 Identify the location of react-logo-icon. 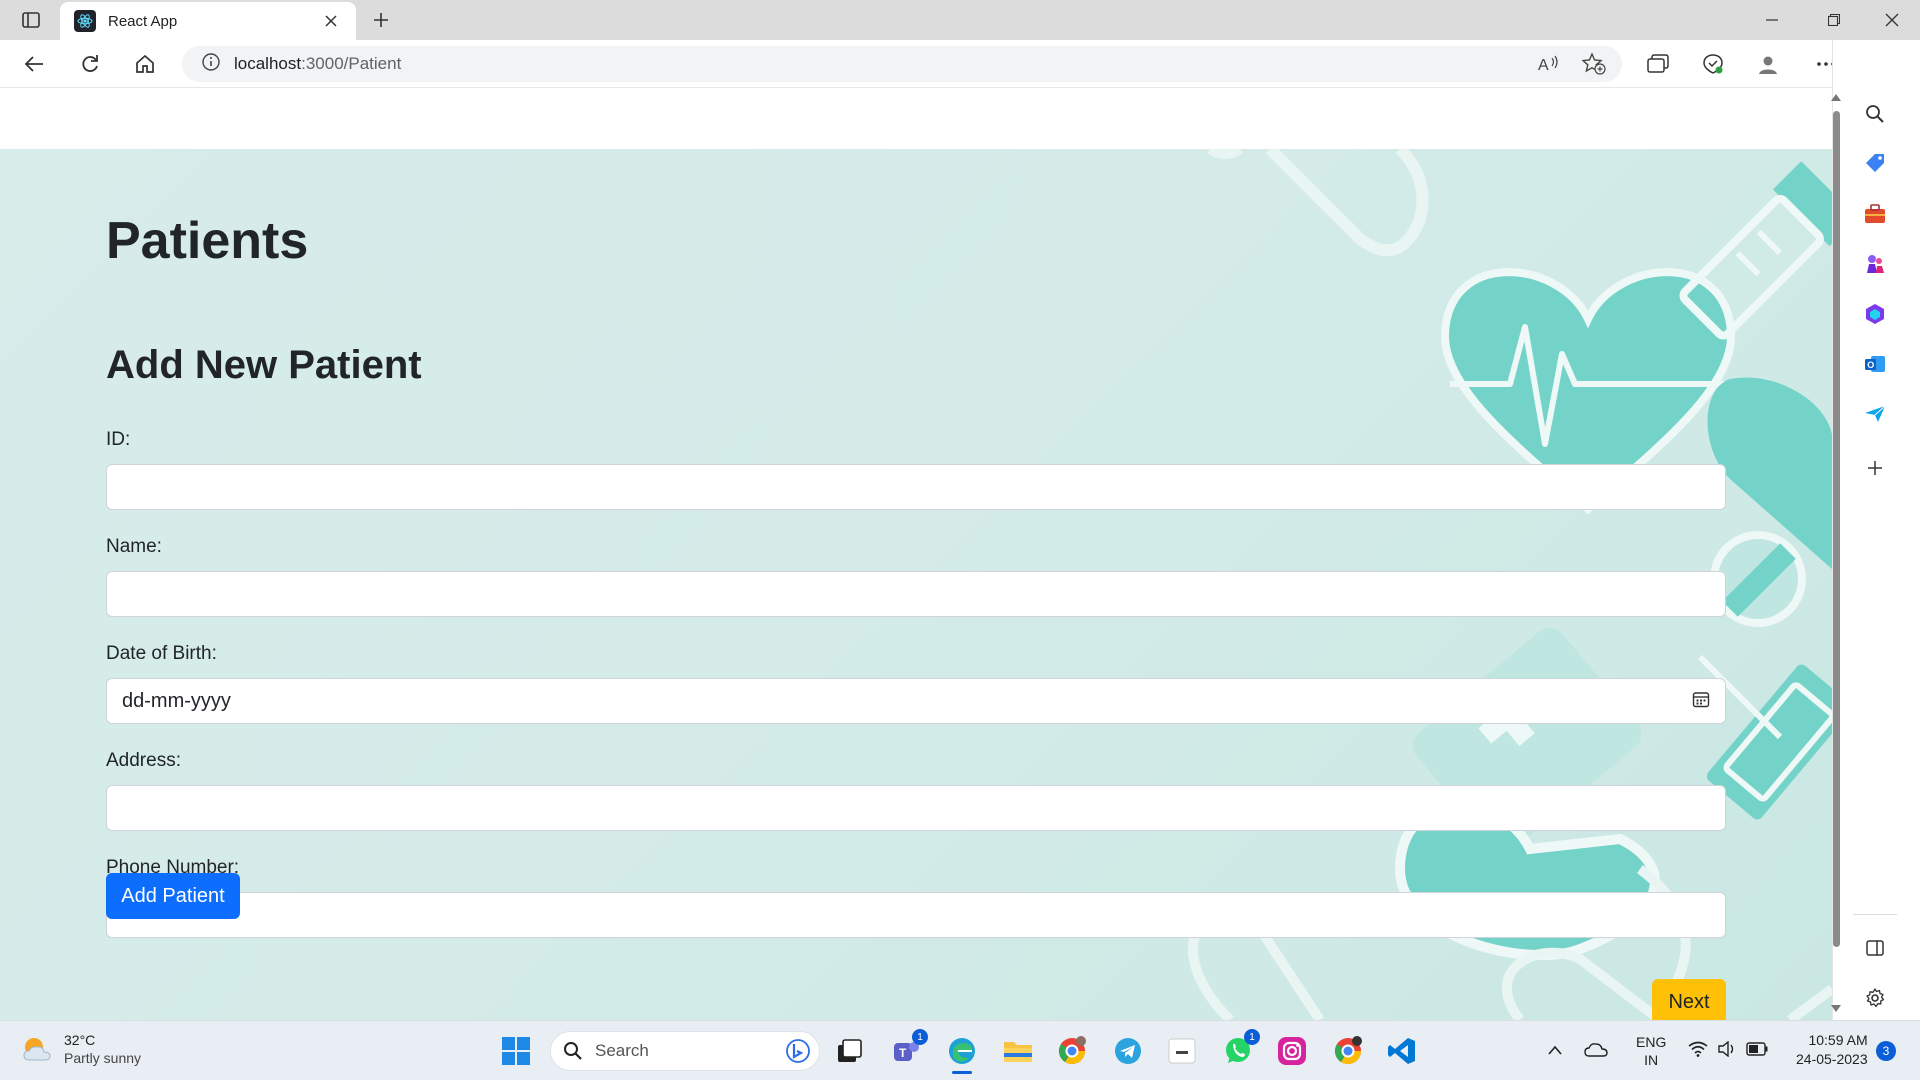
(85, 21).